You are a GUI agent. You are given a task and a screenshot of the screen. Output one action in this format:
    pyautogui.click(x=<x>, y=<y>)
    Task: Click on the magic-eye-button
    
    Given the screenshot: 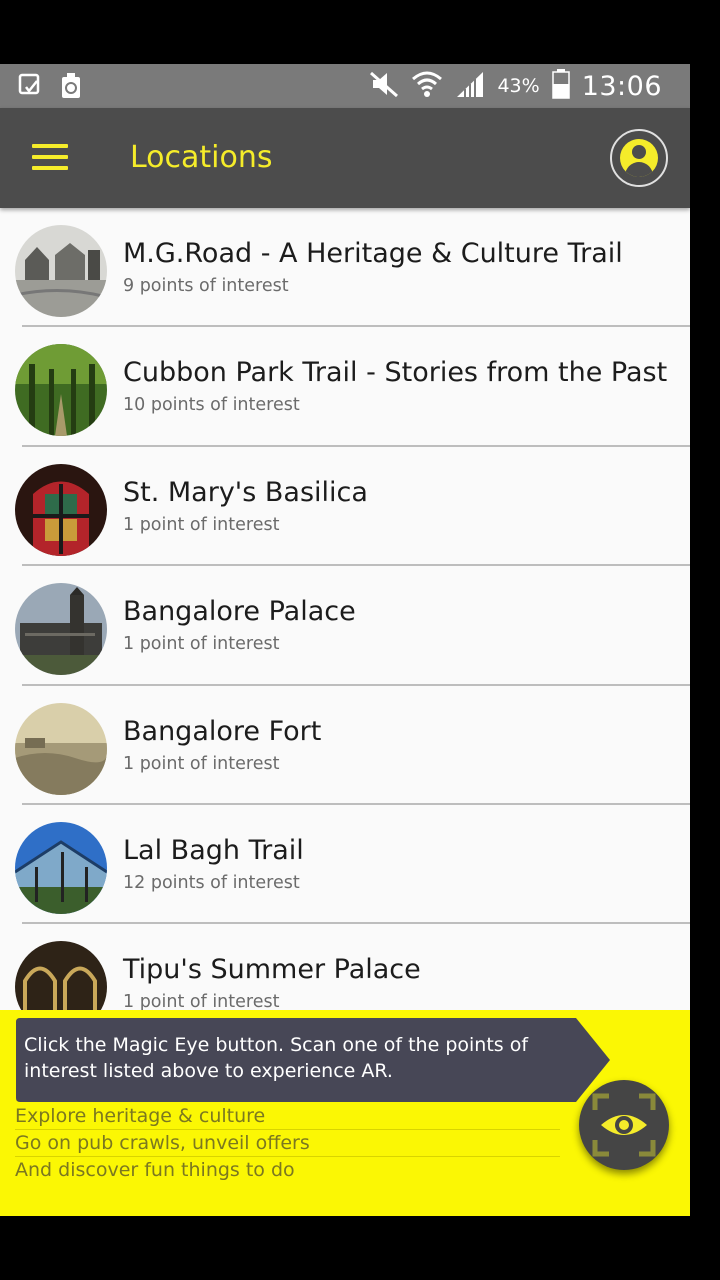 What is the action you would take?
    pyautogui.click(x=624, y=1125)
    